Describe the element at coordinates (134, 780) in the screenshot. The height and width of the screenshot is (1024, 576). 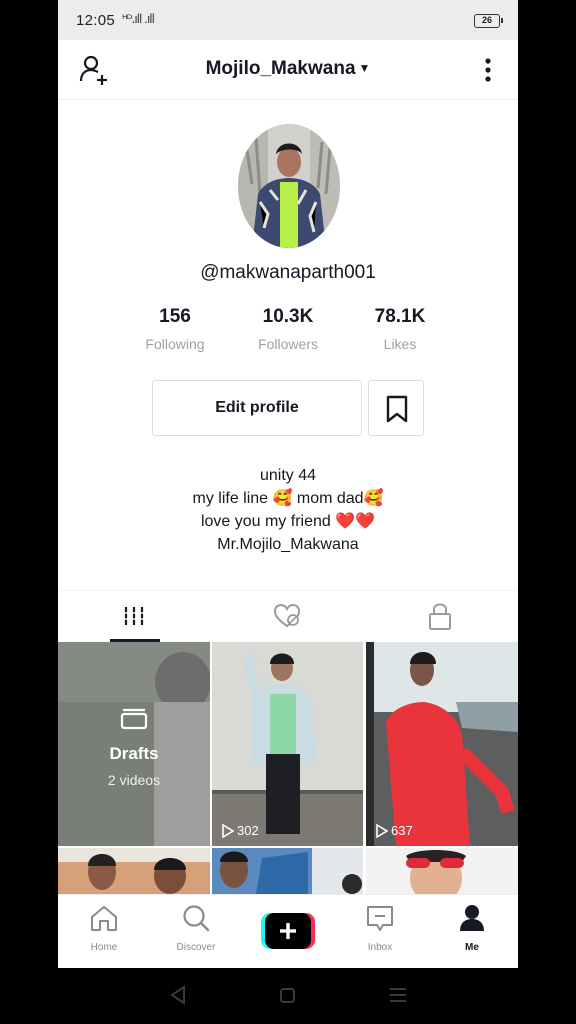
I see `drafts-count: 2 videos` at that location.